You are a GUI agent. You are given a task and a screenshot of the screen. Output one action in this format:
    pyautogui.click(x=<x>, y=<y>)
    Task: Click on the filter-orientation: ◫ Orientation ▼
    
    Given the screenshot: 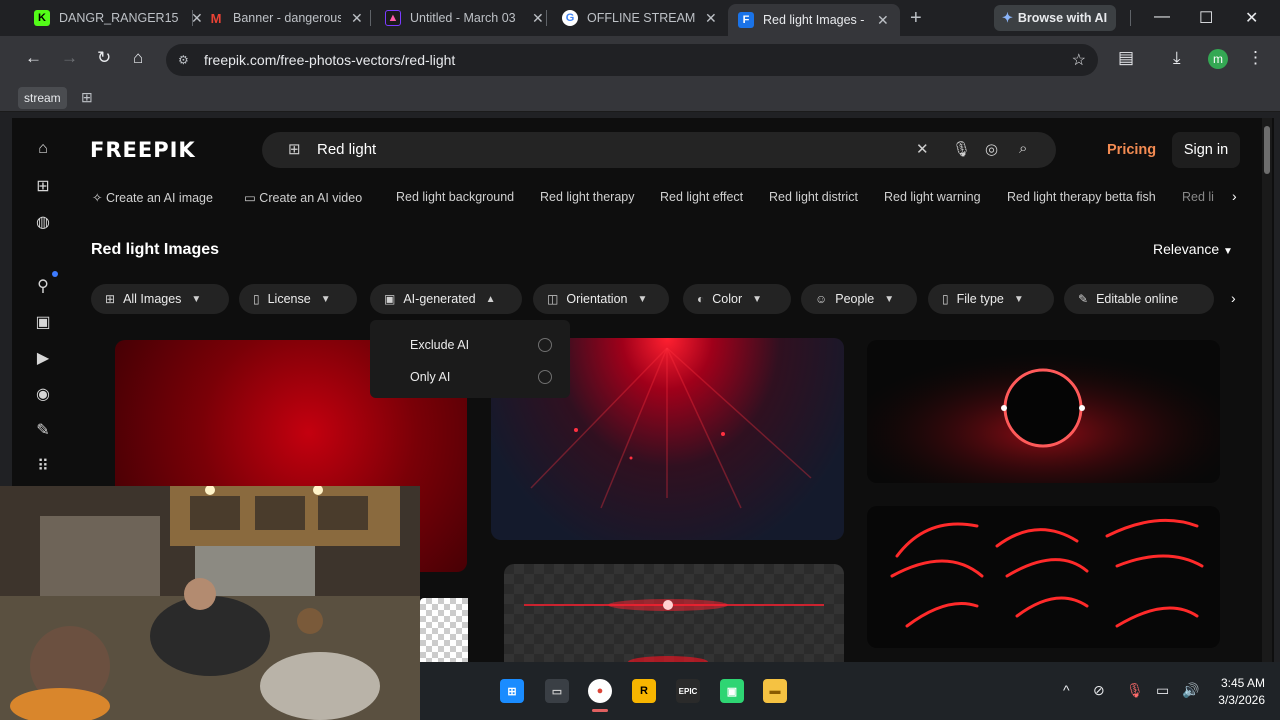 What is the action you would take?
    pyautogui.click(x=601, y=299)
    